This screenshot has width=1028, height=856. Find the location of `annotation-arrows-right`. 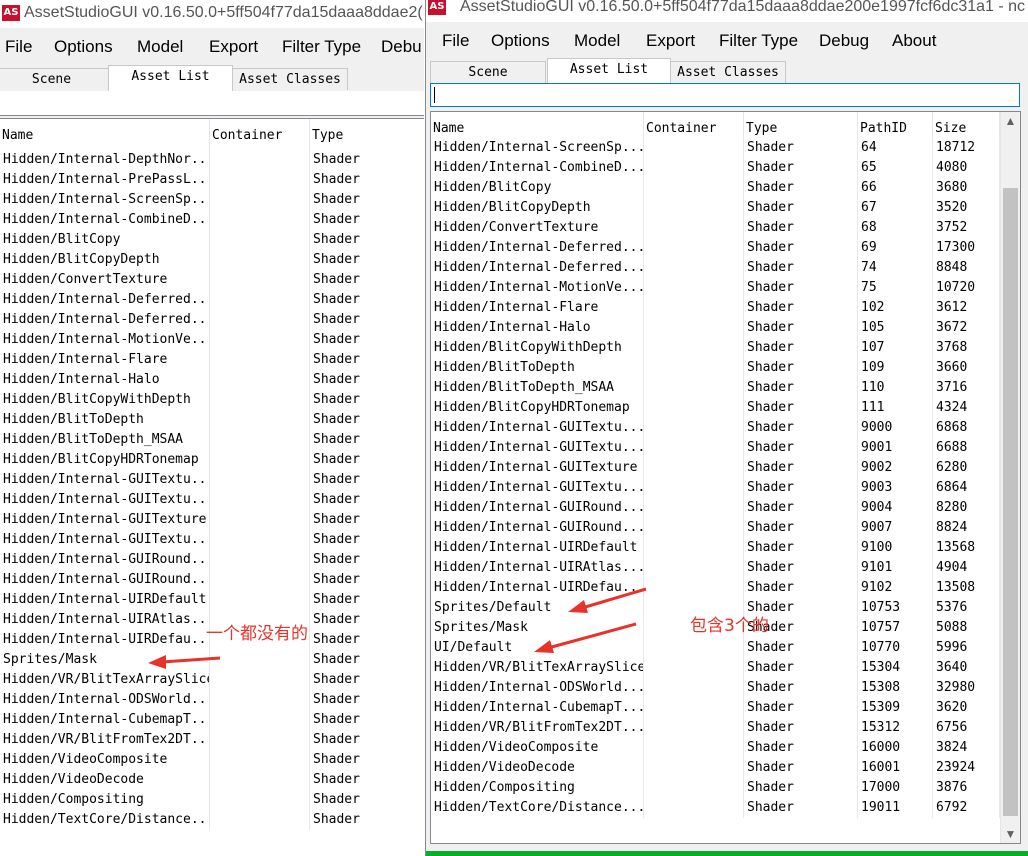

annotation-arrows-right is located at coordinates (590, 620).